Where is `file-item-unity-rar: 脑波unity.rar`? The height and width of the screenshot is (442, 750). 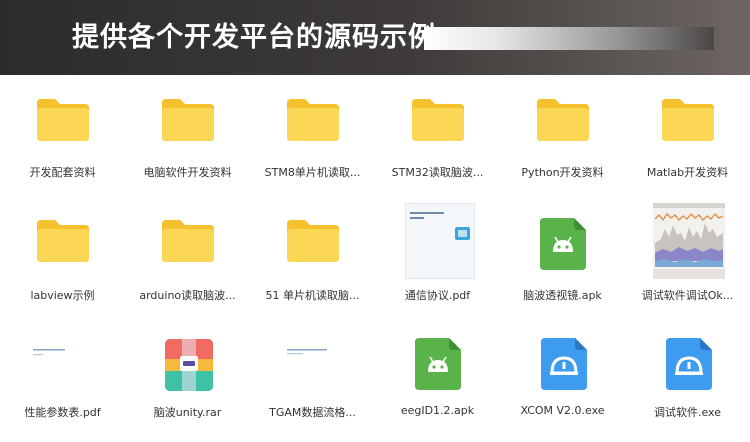
file-item-unity-rar: 脑波unity.rar is located at coordinates (187, 382).